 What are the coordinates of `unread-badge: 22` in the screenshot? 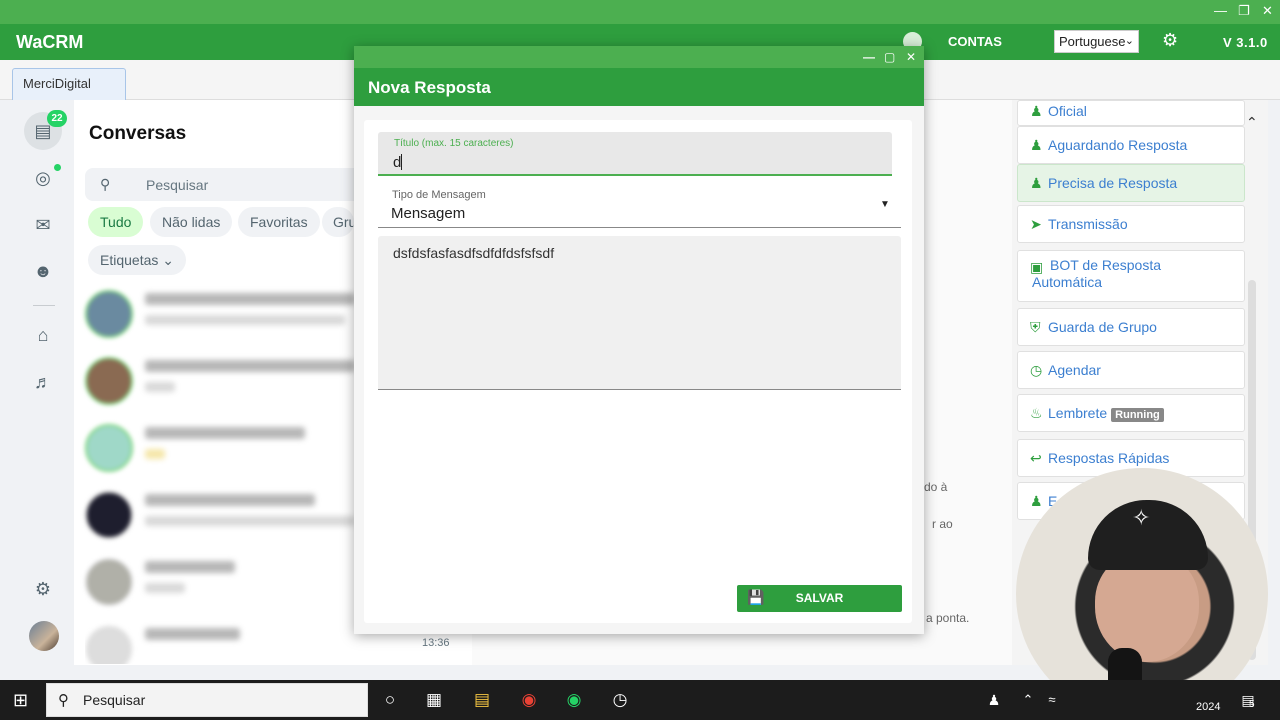 It's located at (57, 118).